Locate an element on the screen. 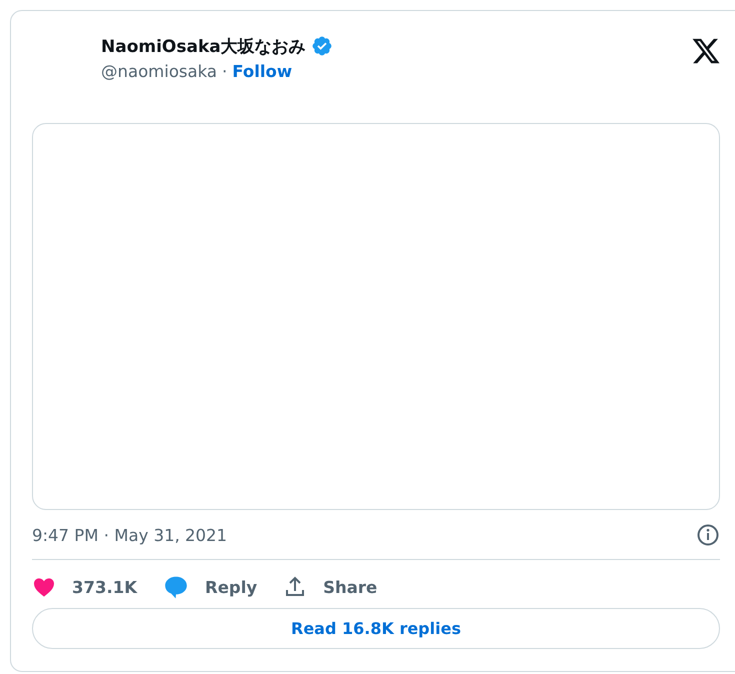 The width and height of the screenshot is (735, 674). author-name: NaomiOsaka大坂なおみ is located at coordinates (203, 46).